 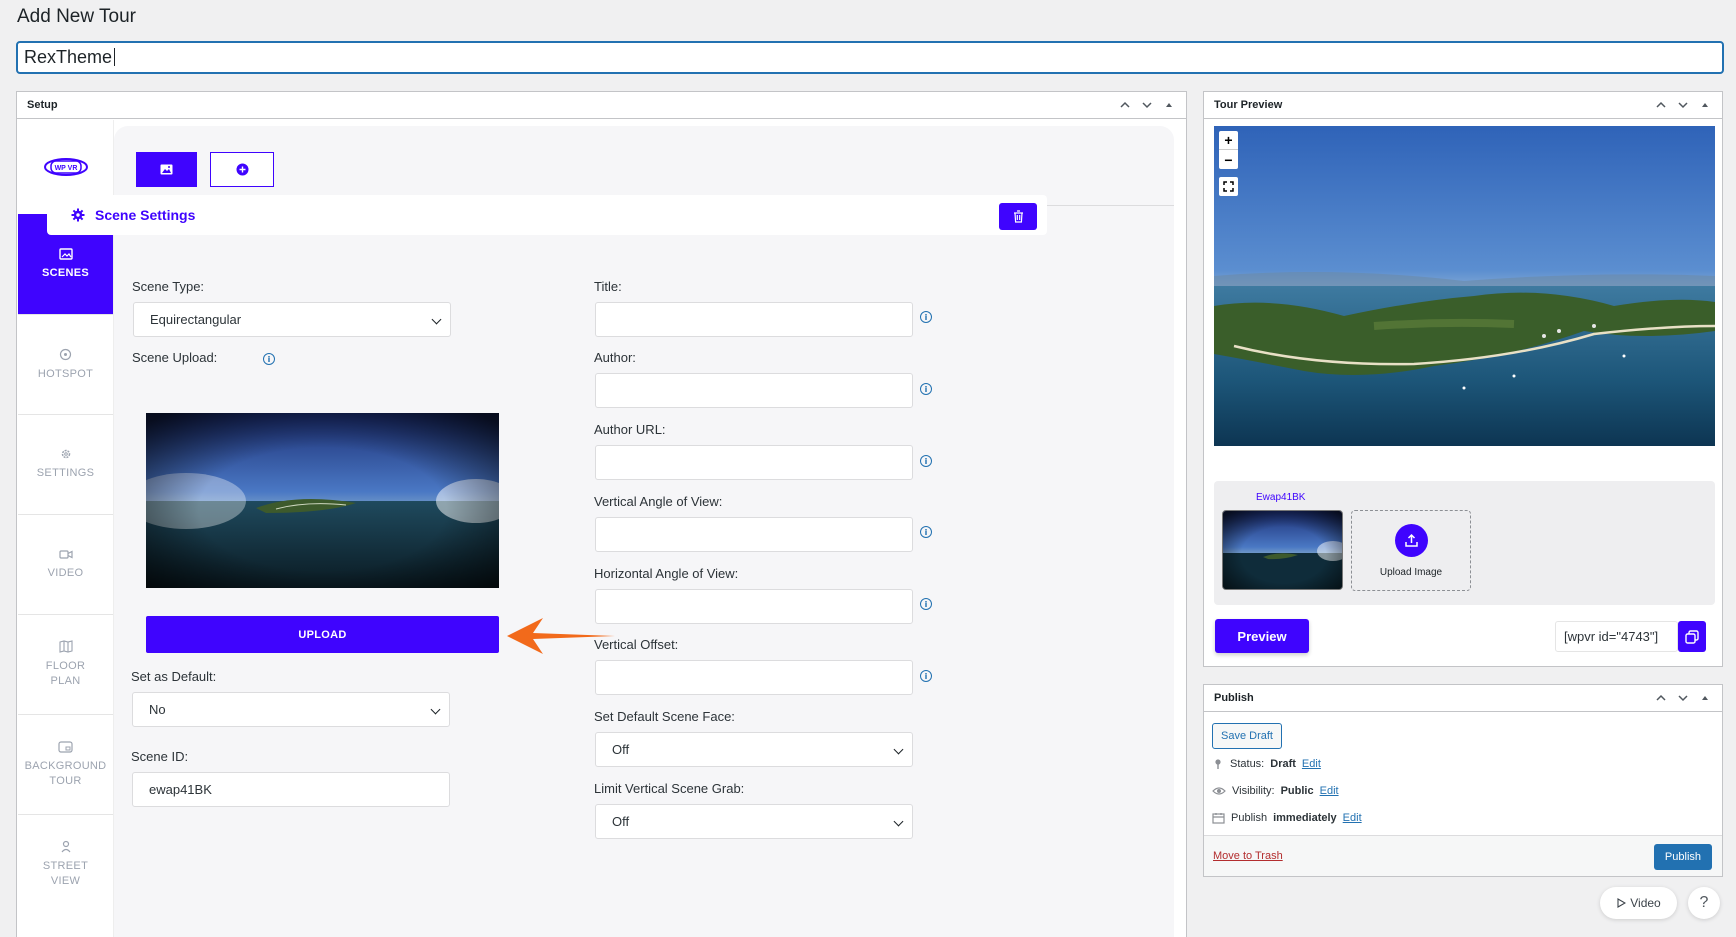 I want to click on copy-icon, so click(x=1692, y=636).